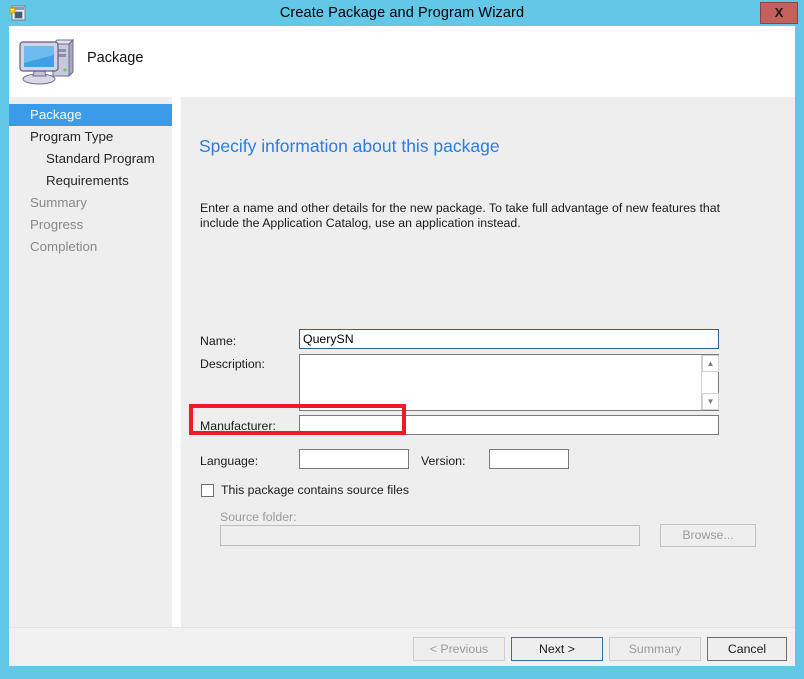 This screenshot has width=804, height=679. Describe the element at coordinates (64, 246) in the screenshot. I see `sidebar-item-label: Completion` at that location.